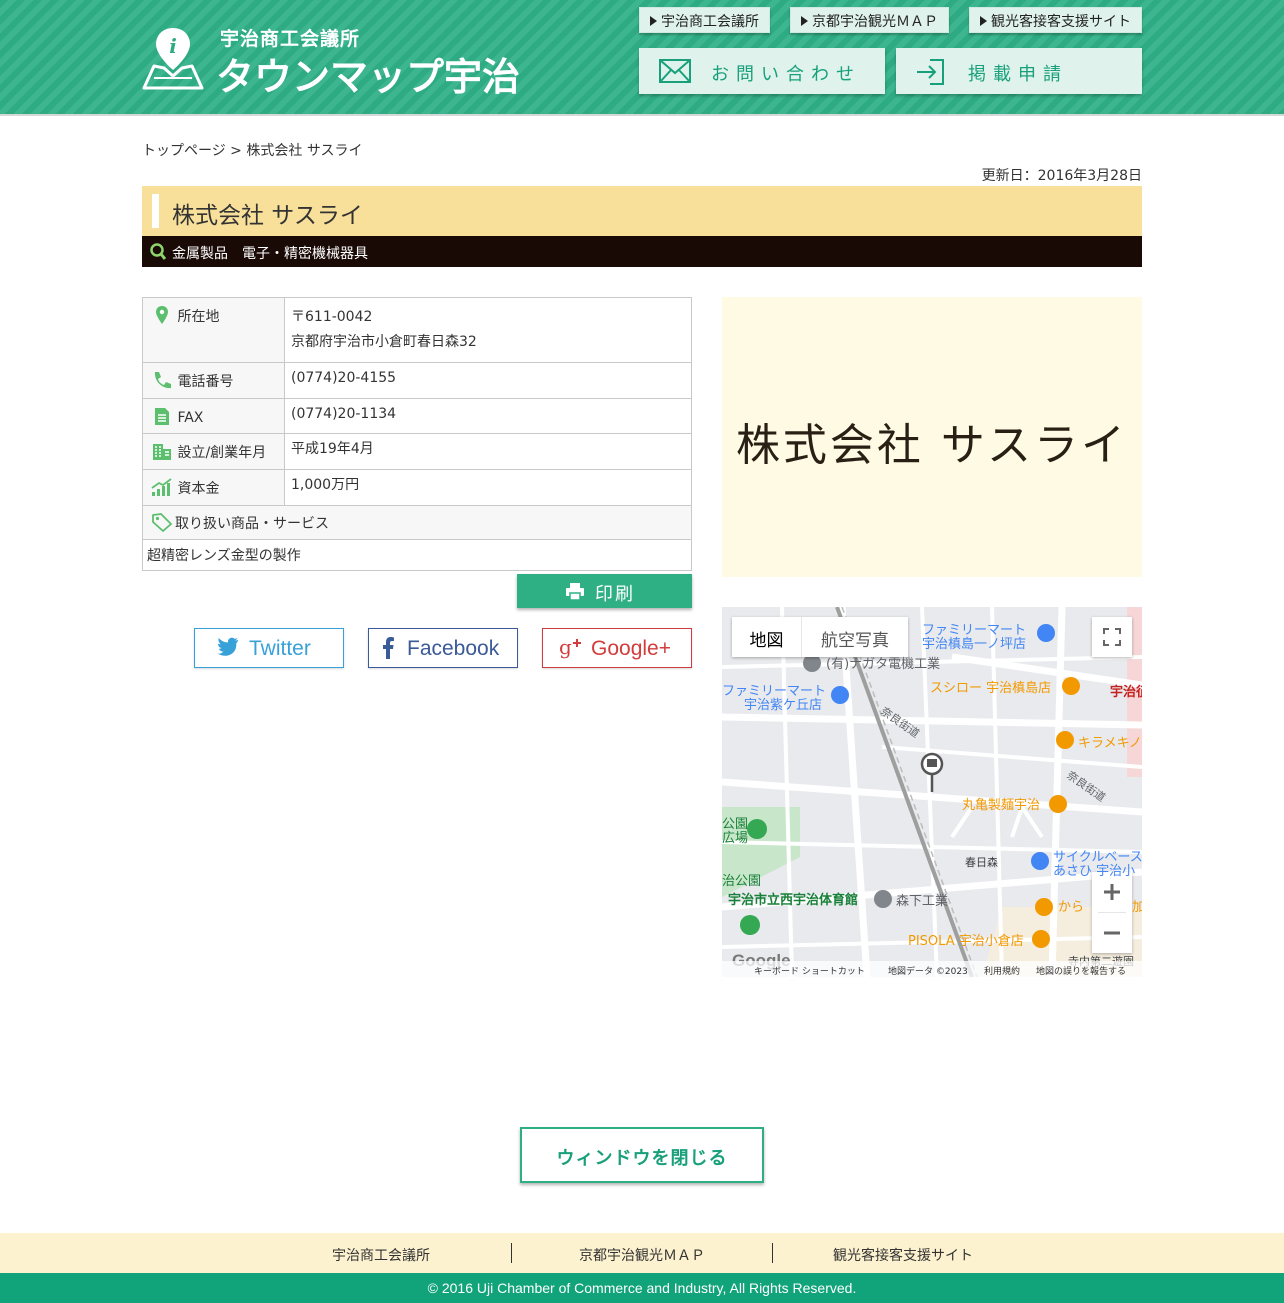 The height and width of the screenshot is (1303, 1284). Describe the element at coordinates (162, 380) in the screenshot. I see `phone-icon` at that location.